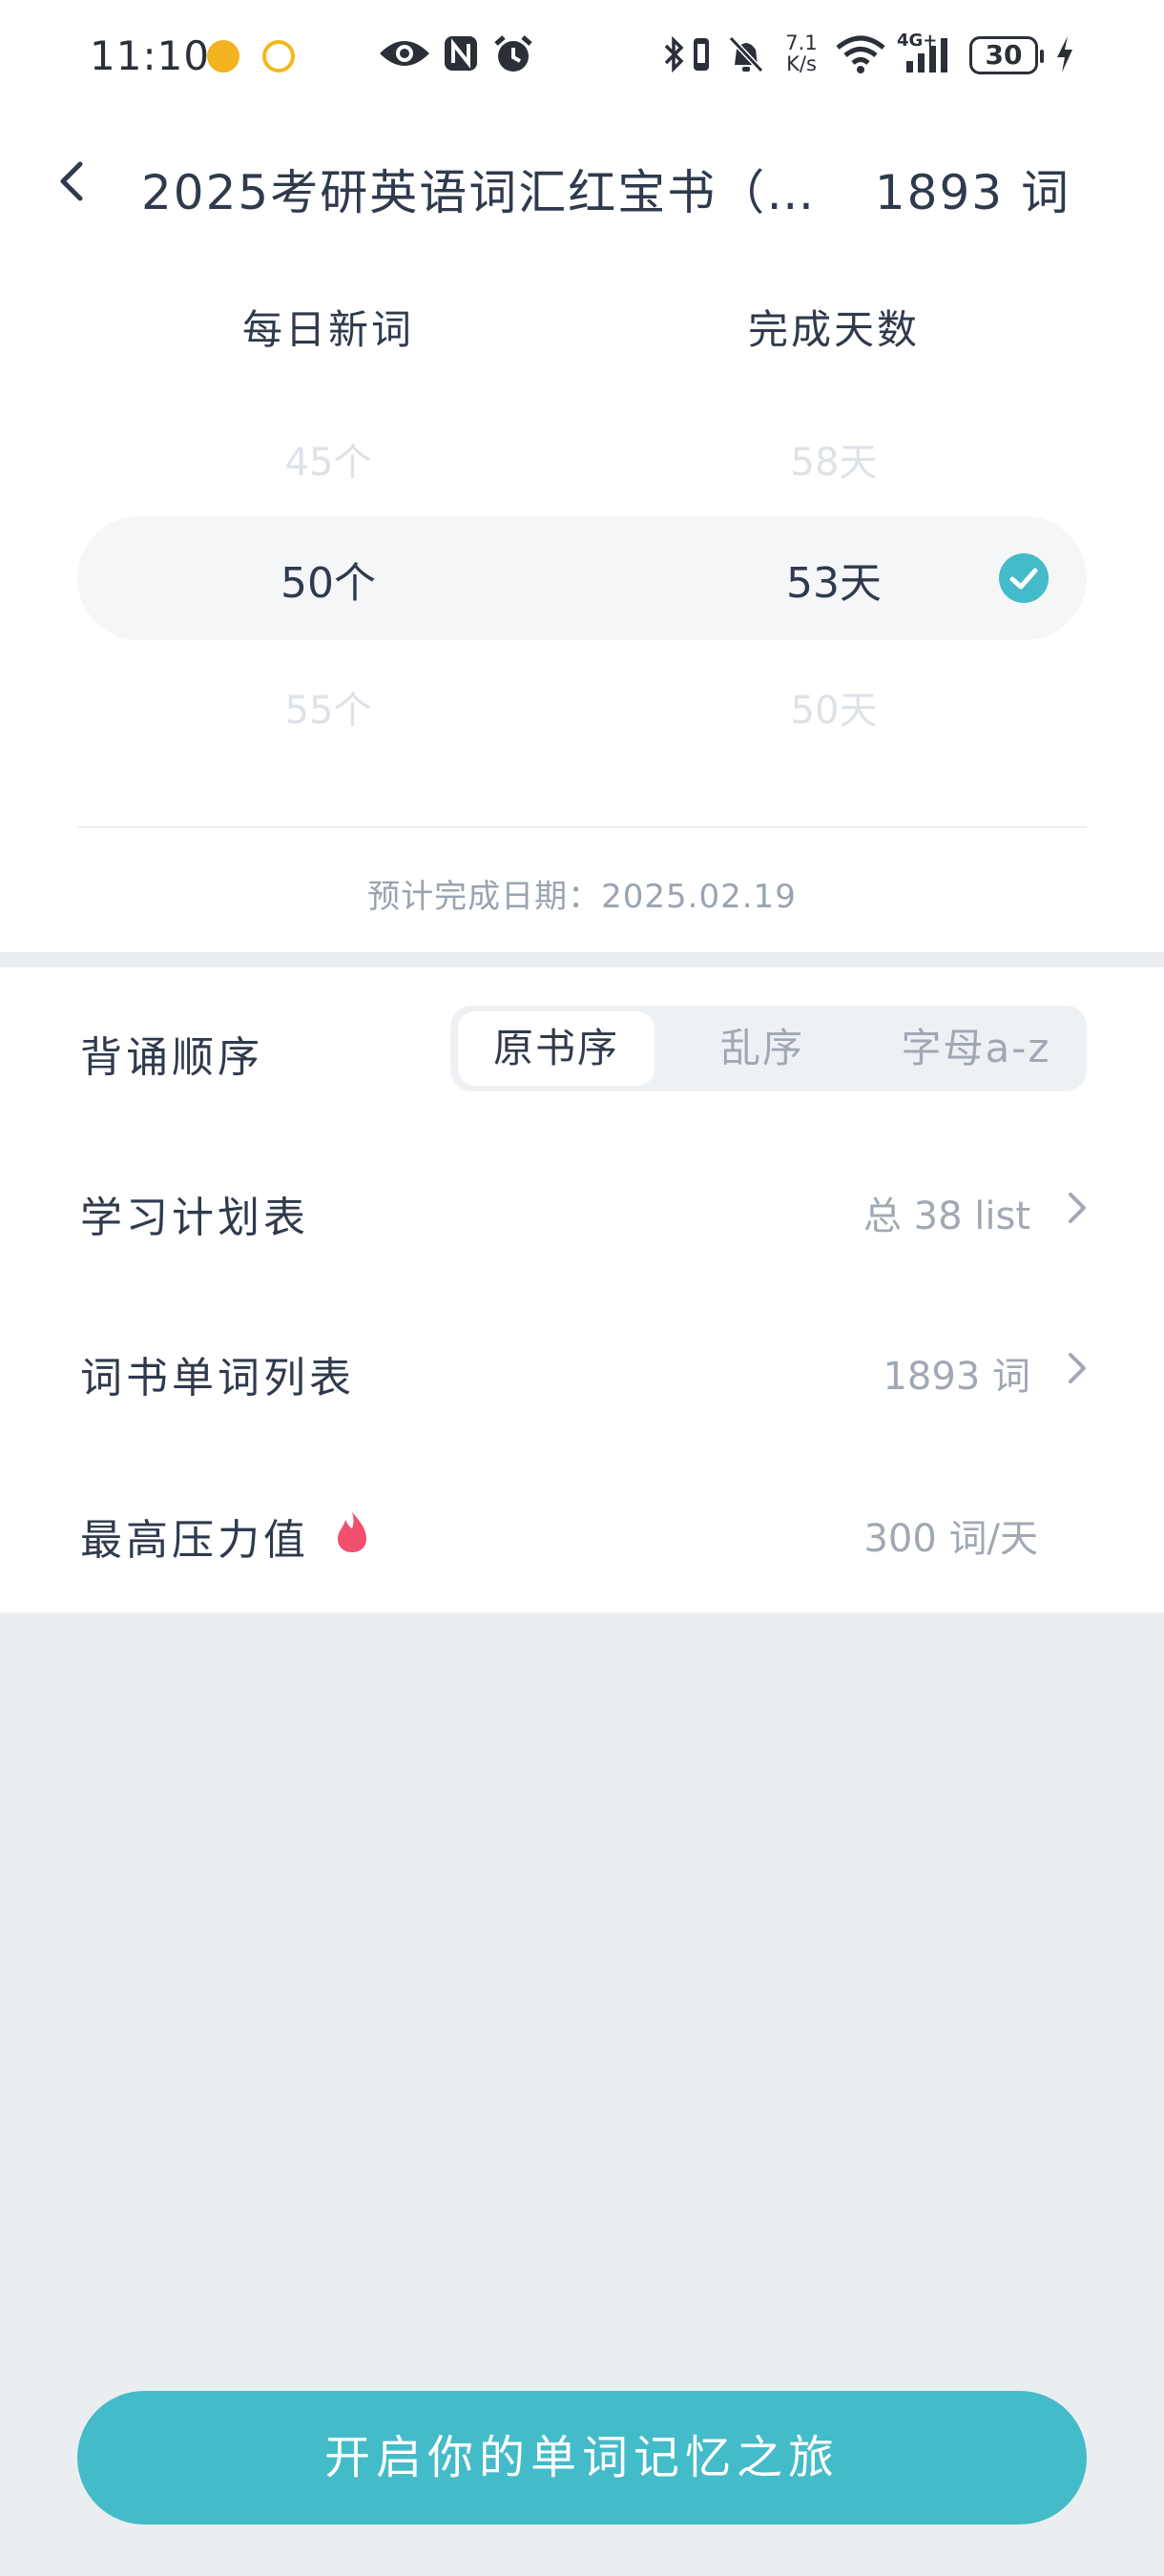 Image resolution: width=1164 pixels, height=2576 pixels. What do you see at coordinates (927, 55) in the screenshot?
I see `signal-icon` at bounding box center [927, 55].